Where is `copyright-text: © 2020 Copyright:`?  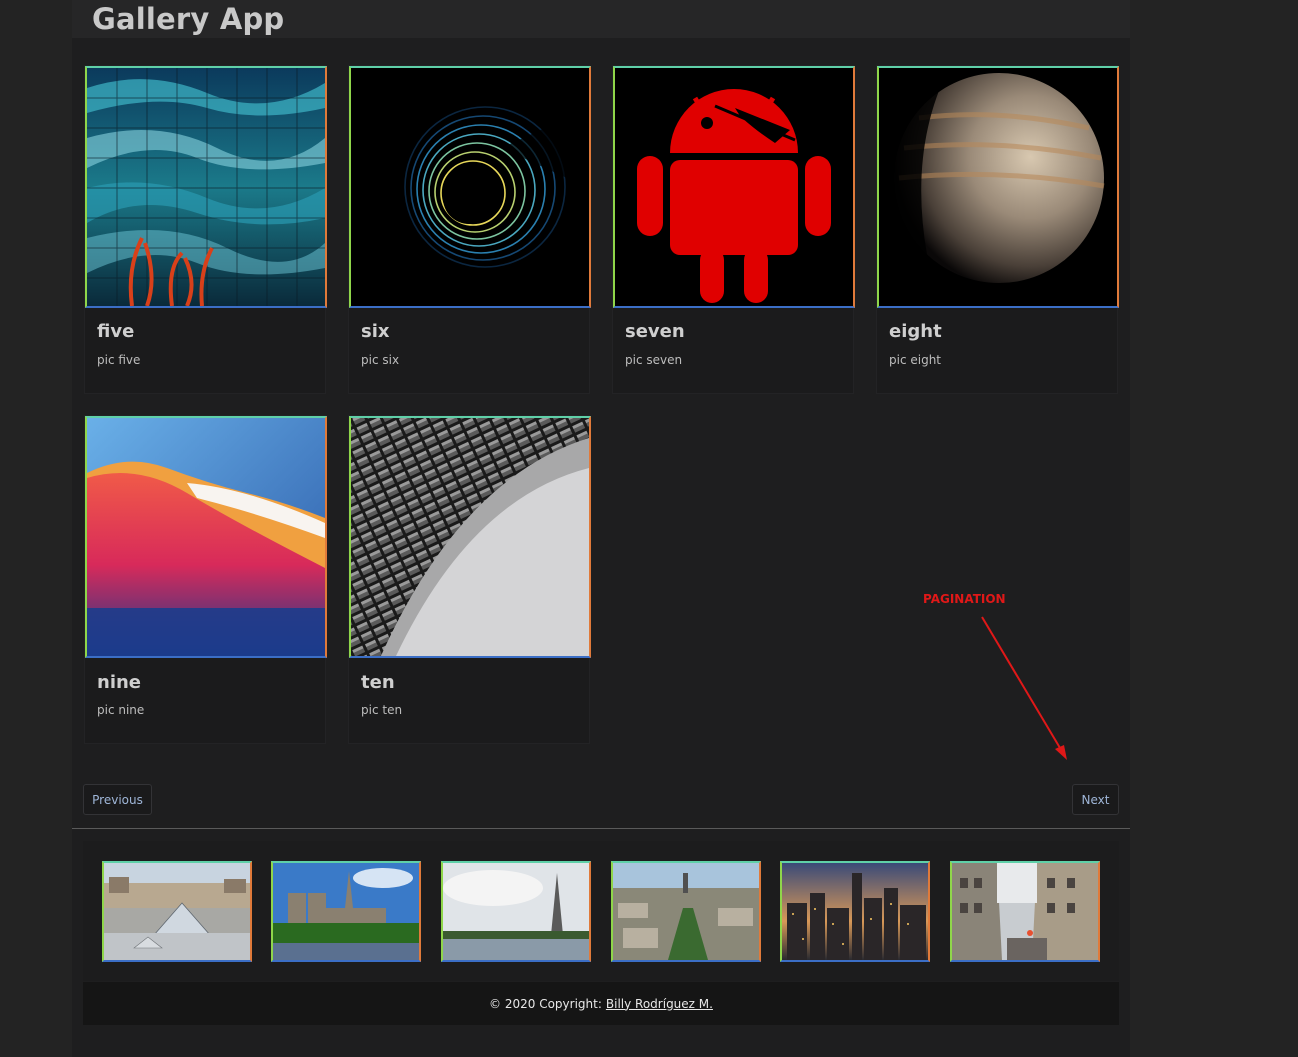 copyright-text: © 2020 Copyright: is located at coordinates (545, 1003).